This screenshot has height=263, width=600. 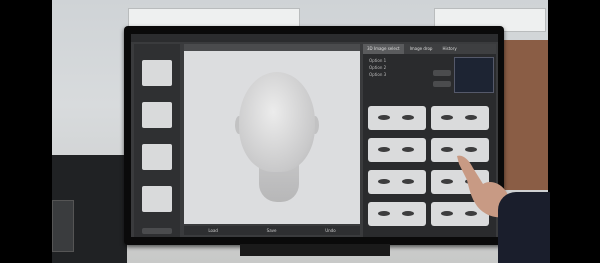 What do you see at coordinates (277, 122) in the screenshot?
I see `3d-head-model` at bounding box center [277, 122].